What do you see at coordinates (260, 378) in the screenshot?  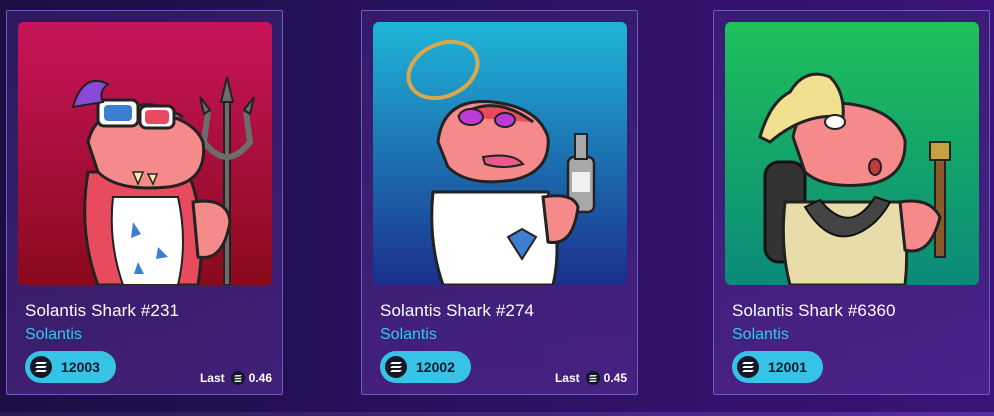 I see `last-sale-value: 0.46` at bounding box center [260, 378].